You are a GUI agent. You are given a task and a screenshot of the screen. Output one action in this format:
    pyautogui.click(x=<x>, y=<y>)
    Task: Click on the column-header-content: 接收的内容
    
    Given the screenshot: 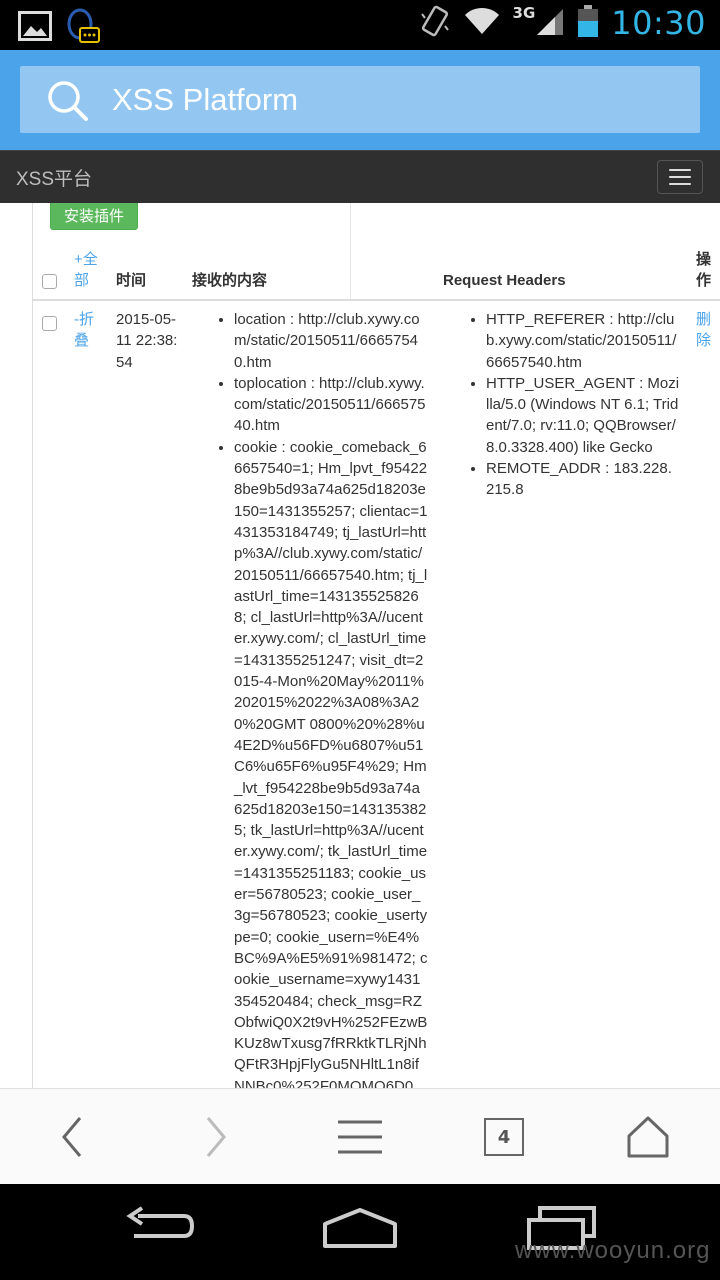 What is the action you would take?
    pyautogui.click(x=230, y=280)
    